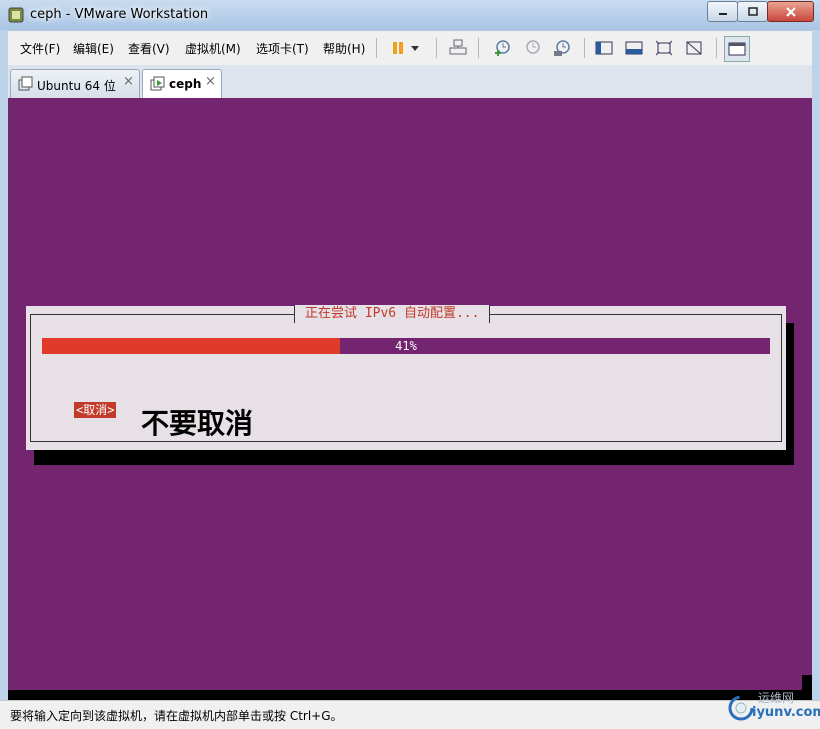  I want to click on revert-snapshot-button, so click(532, 48).